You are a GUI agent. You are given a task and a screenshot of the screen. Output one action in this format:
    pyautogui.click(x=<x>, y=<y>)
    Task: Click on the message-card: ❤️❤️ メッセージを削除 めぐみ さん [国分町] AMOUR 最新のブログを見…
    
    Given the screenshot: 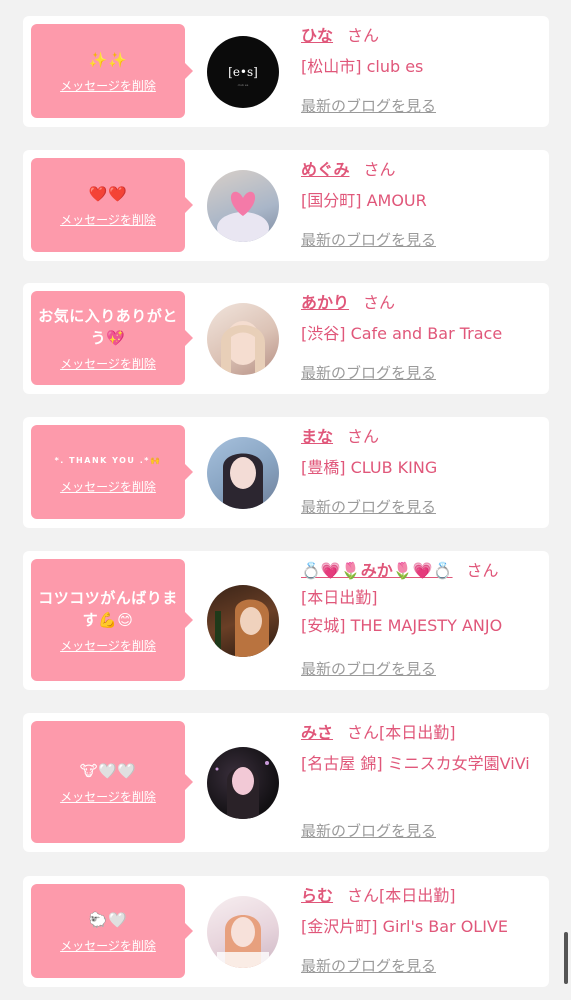 What is the action you would take?
    pyautogui.click(x=286, y=205)
    